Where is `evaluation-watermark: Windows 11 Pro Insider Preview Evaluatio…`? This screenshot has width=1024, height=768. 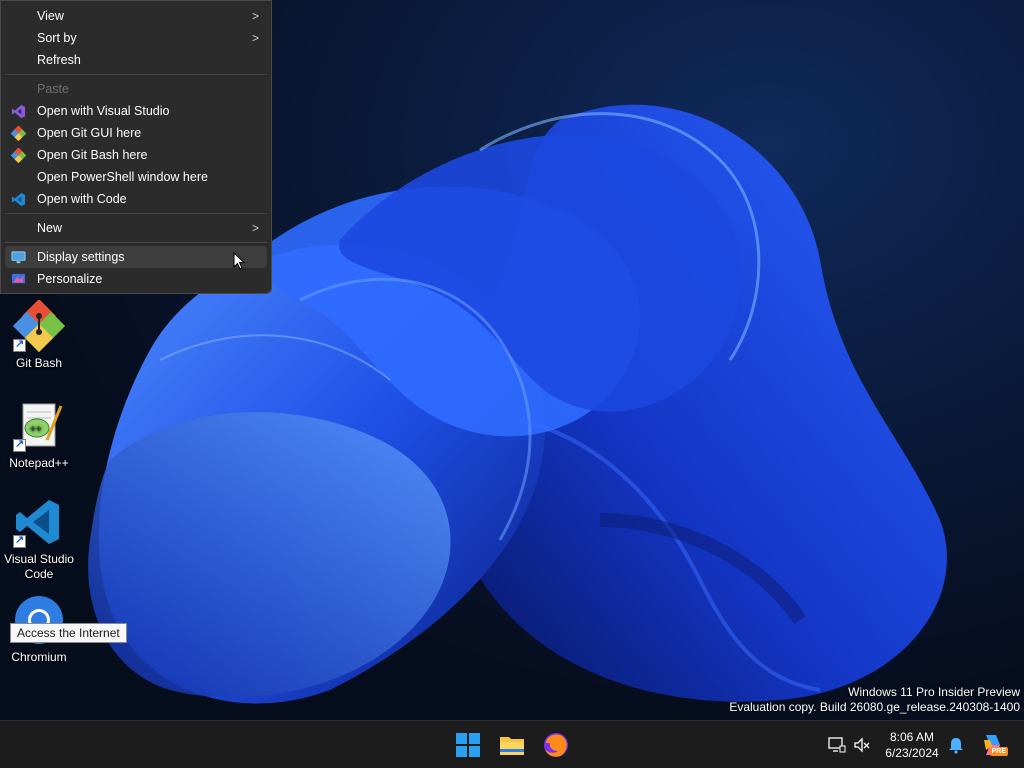 evaluation-watermark: Windows 11 Pro Insider Preview Evaluatio… is located at coordinates (874, 700).